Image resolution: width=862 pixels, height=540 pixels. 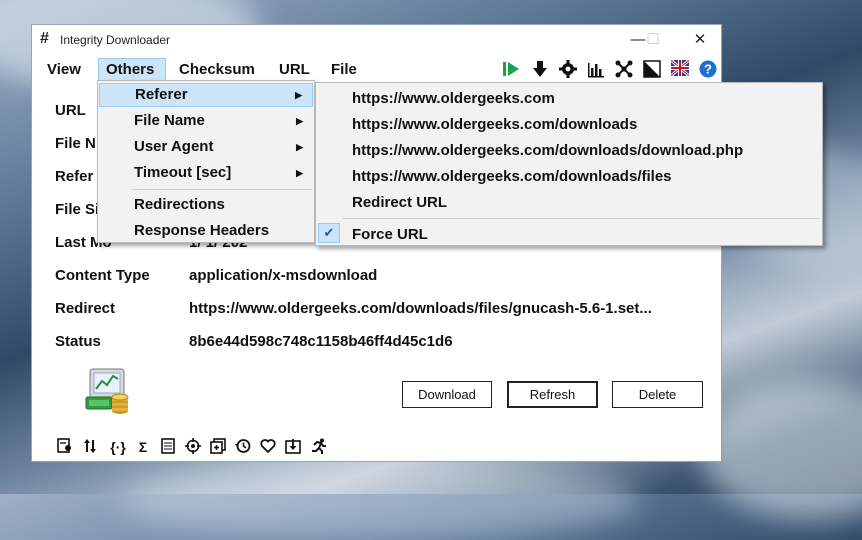 What do you see at coordinates (206, 95) in the screenshot?
I see `menu-item-referer: Referer ▶` at bounding box center [206, 95].